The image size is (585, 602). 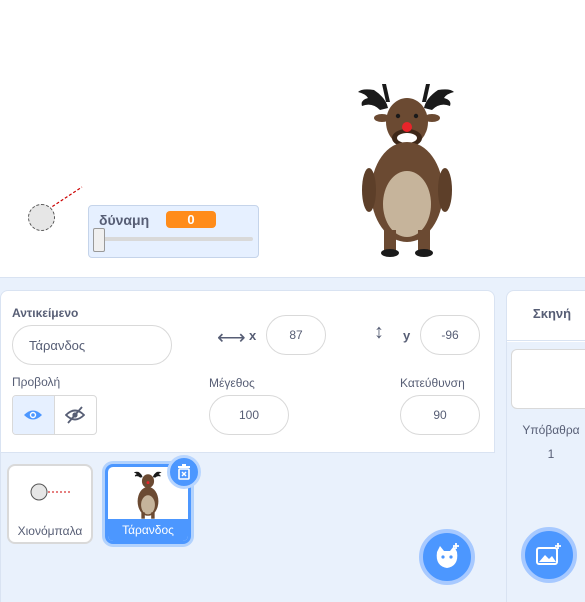 What do you see at coordinates (232, 383) in the screenshot?
I see `size-label: Μέγεθος` at bounding box center [232, 383].